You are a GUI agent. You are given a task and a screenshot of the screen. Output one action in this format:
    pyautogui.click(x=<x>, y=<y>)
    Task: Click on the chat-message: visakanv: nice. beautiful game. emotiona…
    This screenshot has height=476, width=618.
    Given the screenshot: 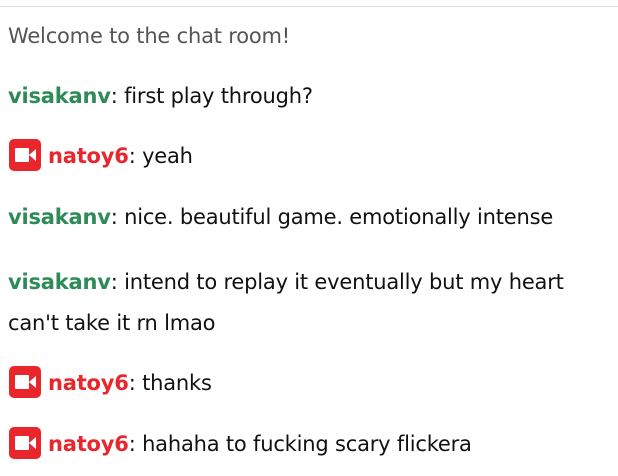 What is the action you would take?
    pyautogui.click(x=309, y=217)
    